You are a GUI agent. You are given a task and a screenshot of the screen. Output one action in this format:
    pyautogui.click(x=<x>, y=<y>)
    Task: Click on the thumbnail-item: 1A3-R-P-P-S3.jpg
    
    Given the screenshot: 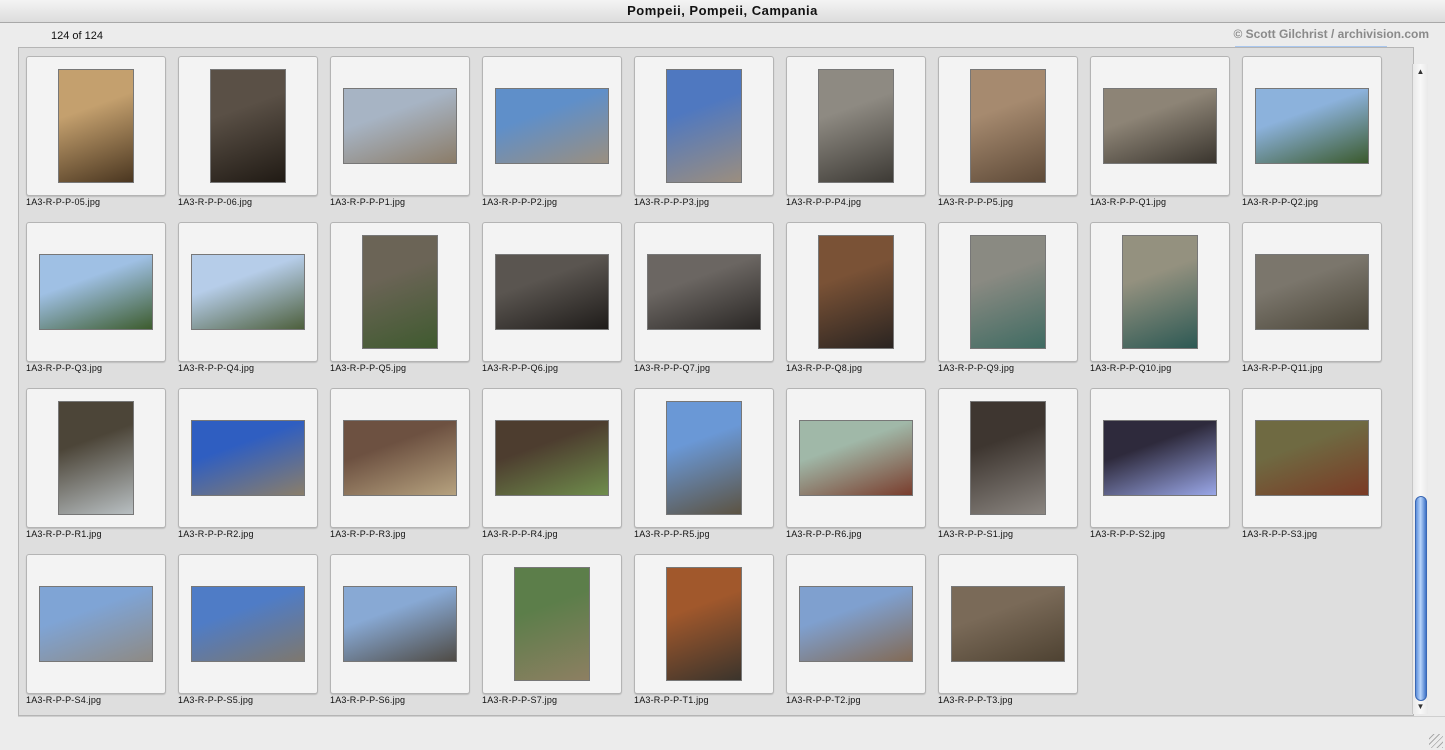 What is the action you would take?
    pyautogui.click(x=1312, y=463)
    